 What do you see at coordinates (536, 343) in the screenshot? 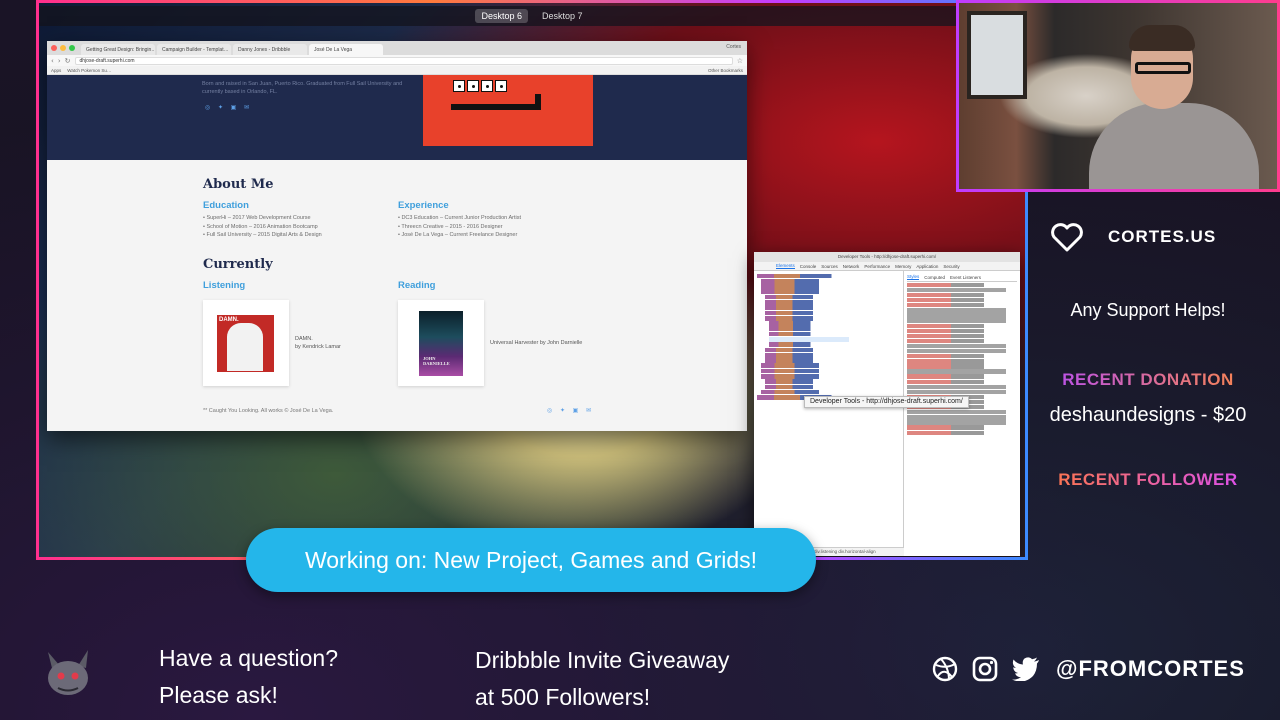
I see `book-caption: Universal Harvester by John Darnielle` at bounding box center [536, 343].